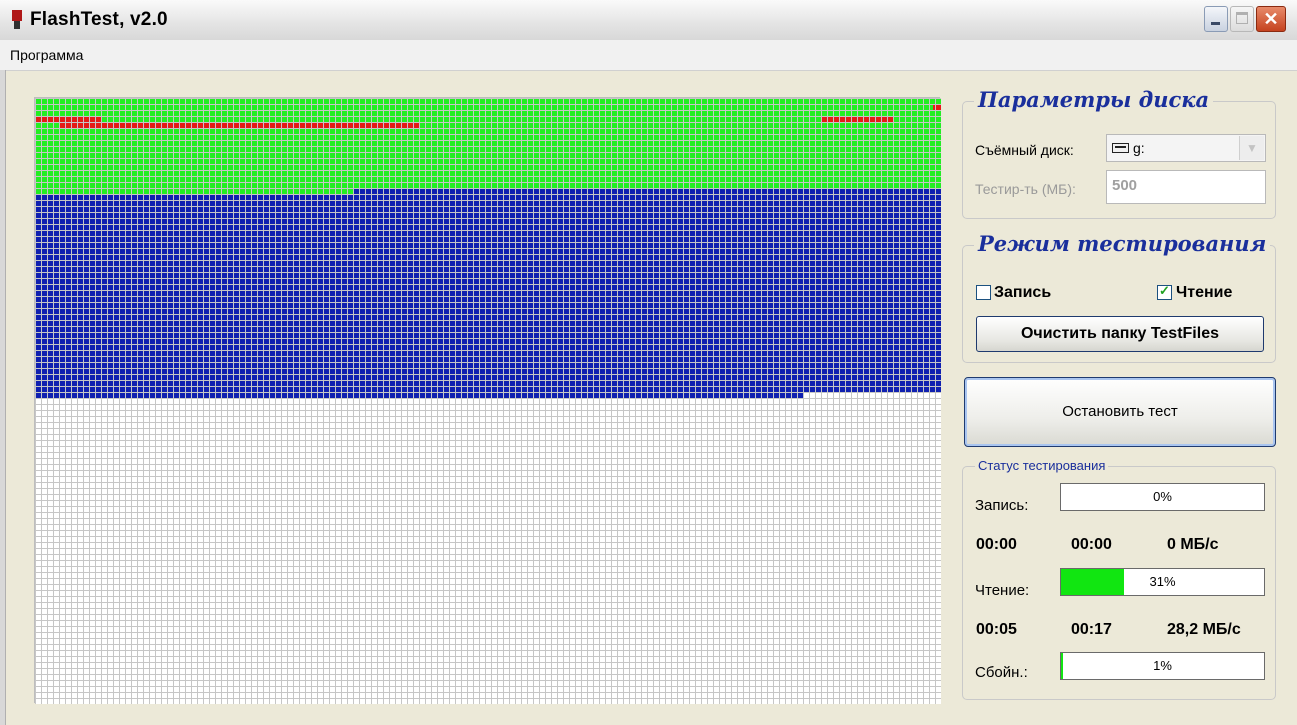 Image resolution: width=1297 pixels, height=725 pixels. I want to click on read-ok-blocks, so click(488, 143).